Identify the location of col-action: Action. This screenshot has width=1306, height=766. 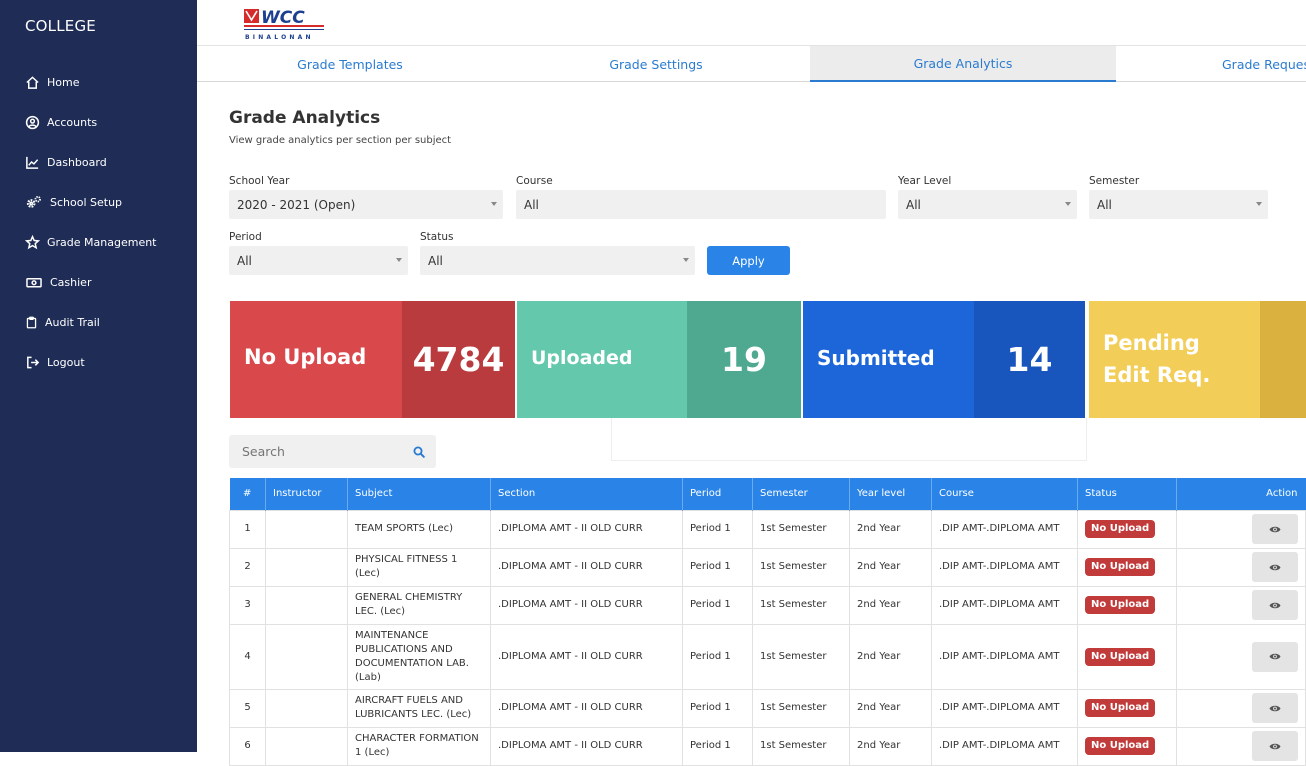
(1241, 494).